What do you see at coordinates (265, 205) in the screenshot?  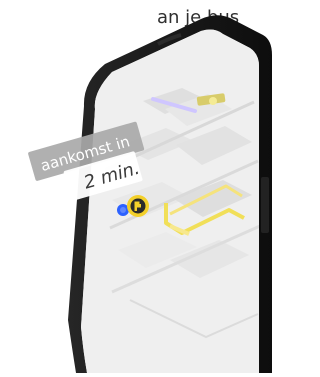 I see `phone-side-button` at bounding box center [265, 205].